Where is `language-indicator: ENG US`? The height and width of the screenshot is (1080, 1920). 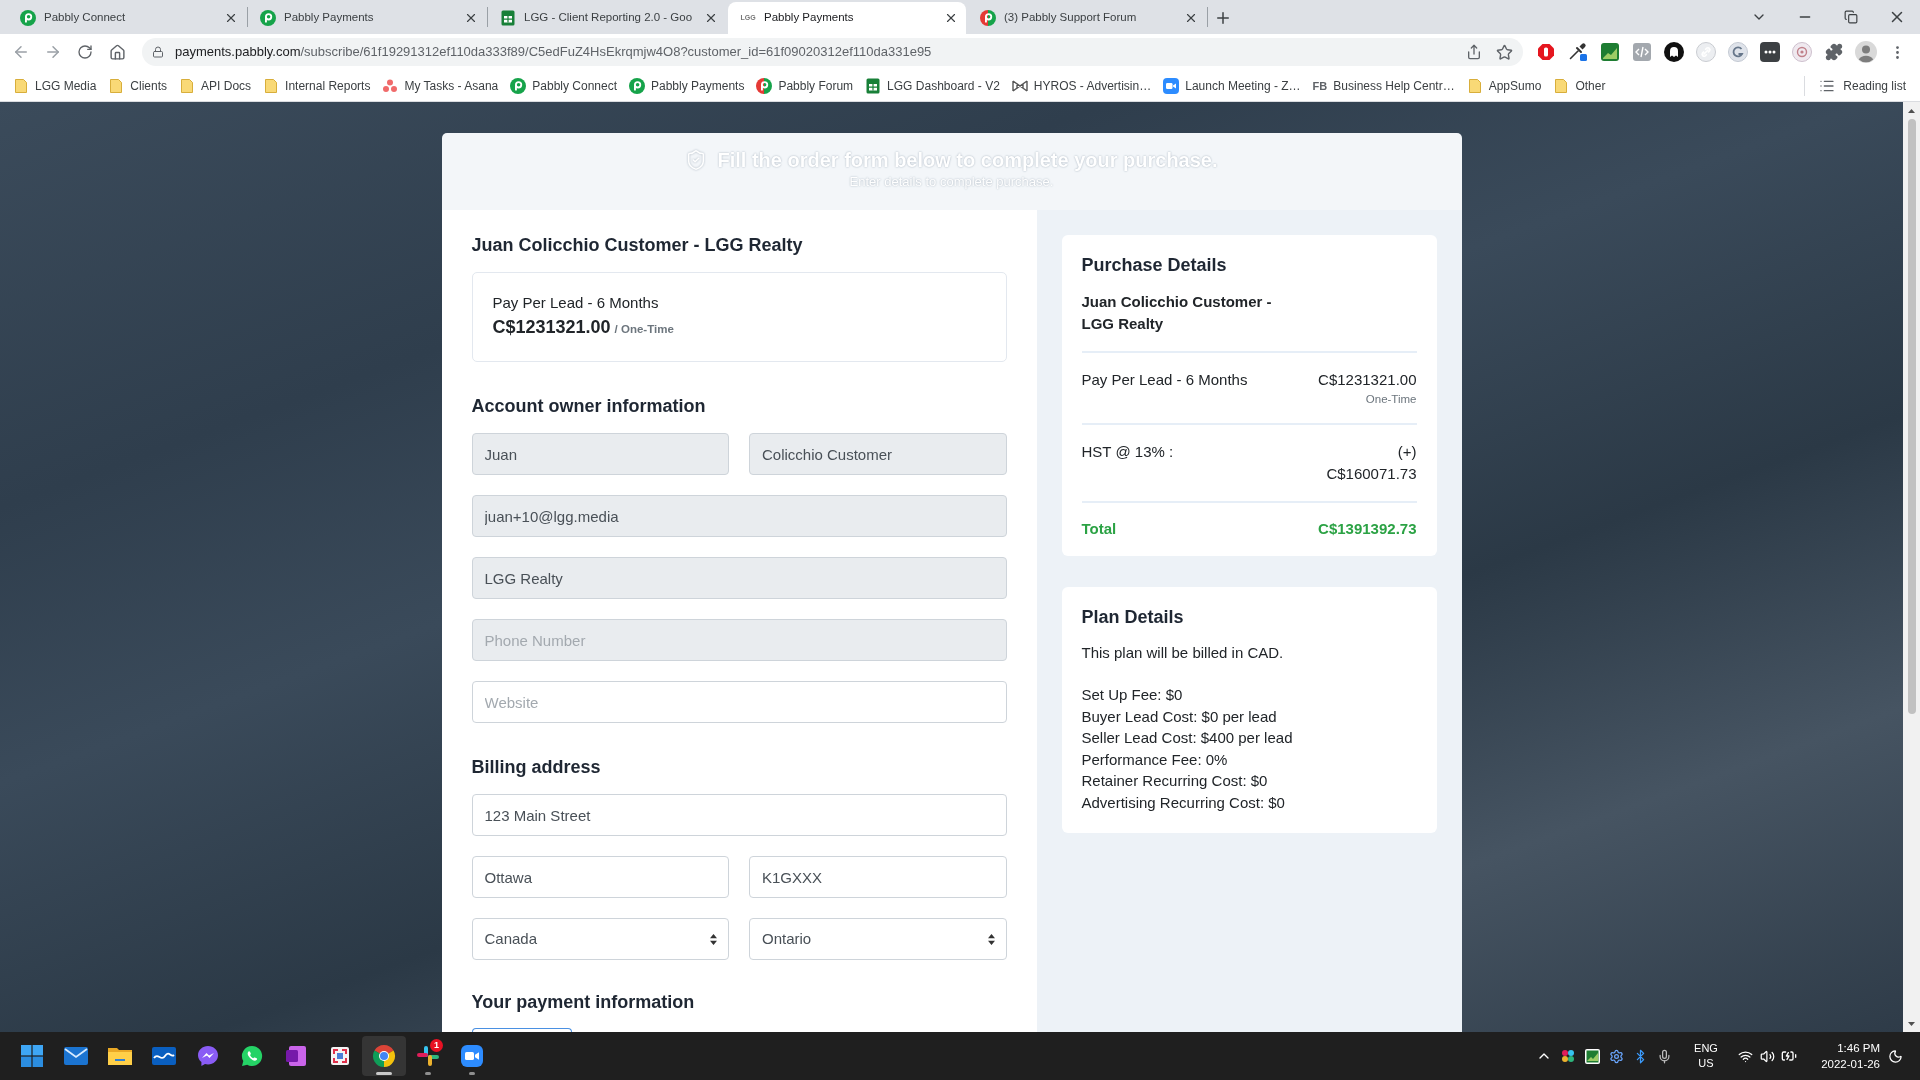 language-indicator: ENG US is located at coordinates (1706, 1056).